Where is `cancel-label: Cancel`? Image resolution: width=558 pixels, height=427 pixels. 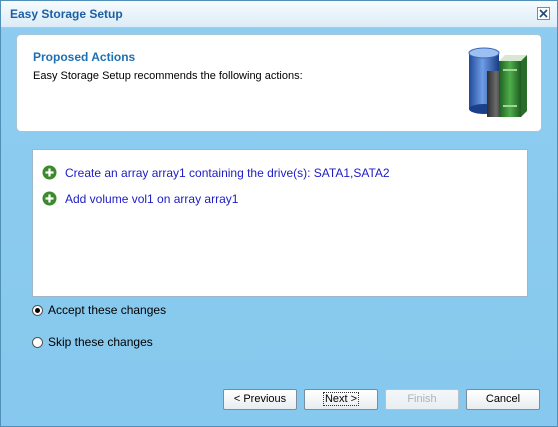 cancel-label: Cancel is located at coordinates (503, 399).